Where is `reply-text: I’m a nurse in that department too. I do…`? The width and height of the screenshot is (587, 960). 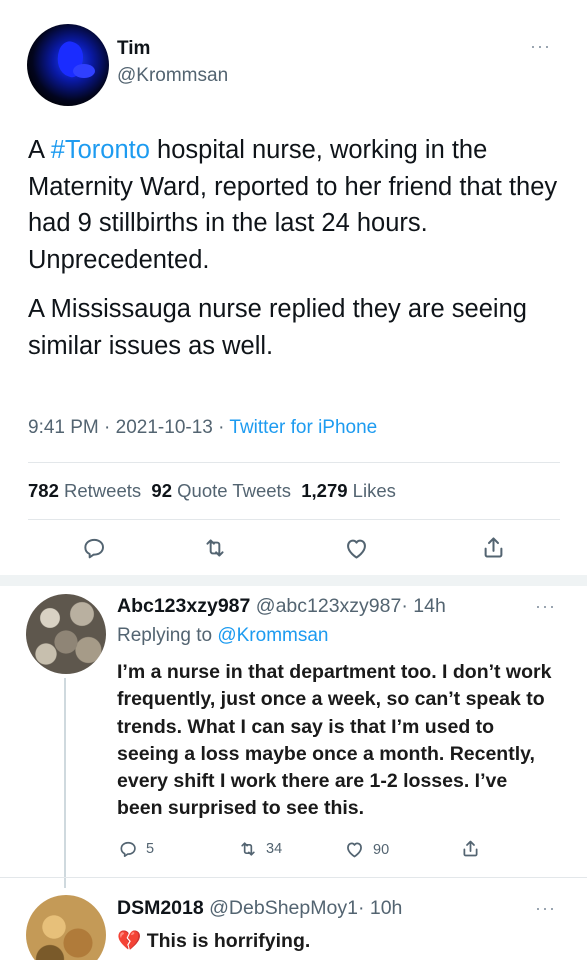
reply-text: I’m a nurse in that department too. I do… is located at coordinates (334, 740).